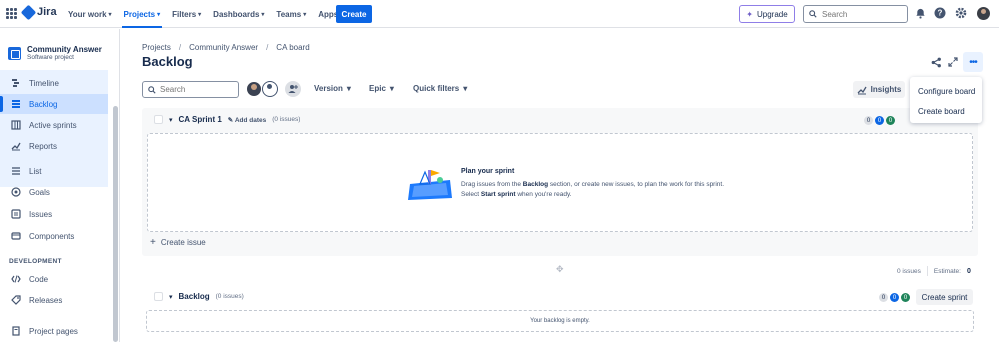 The image size is (999, 342). What do you see at coordinates (772, 14) in the screenshot?
I see `upgrade-label: Upgrade` at bounding box center [772, 14].